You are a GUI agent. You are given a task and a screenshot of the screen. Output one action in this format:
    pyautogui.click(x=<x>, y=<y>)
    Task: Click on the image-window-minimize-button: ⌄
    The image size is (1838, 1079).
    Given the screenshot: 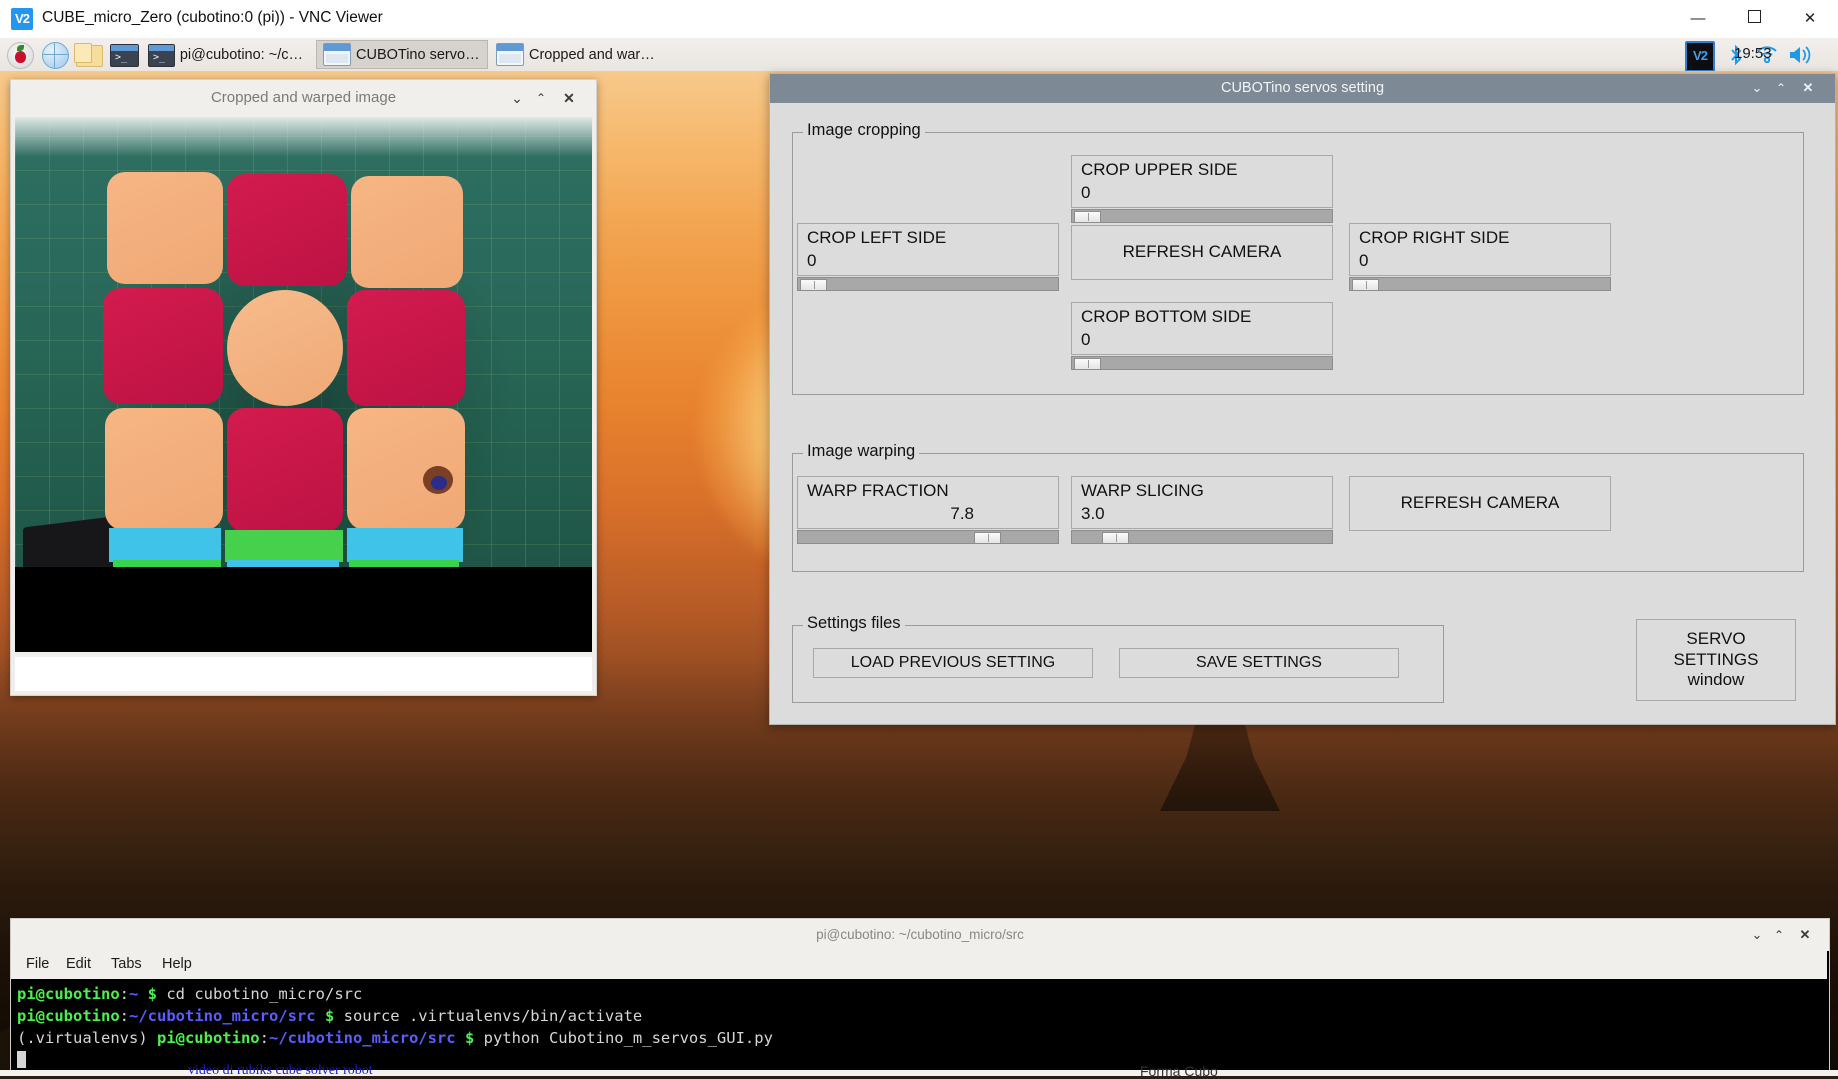 What is the action you would take?
    pyautogui.click(x=517, y=98)
    